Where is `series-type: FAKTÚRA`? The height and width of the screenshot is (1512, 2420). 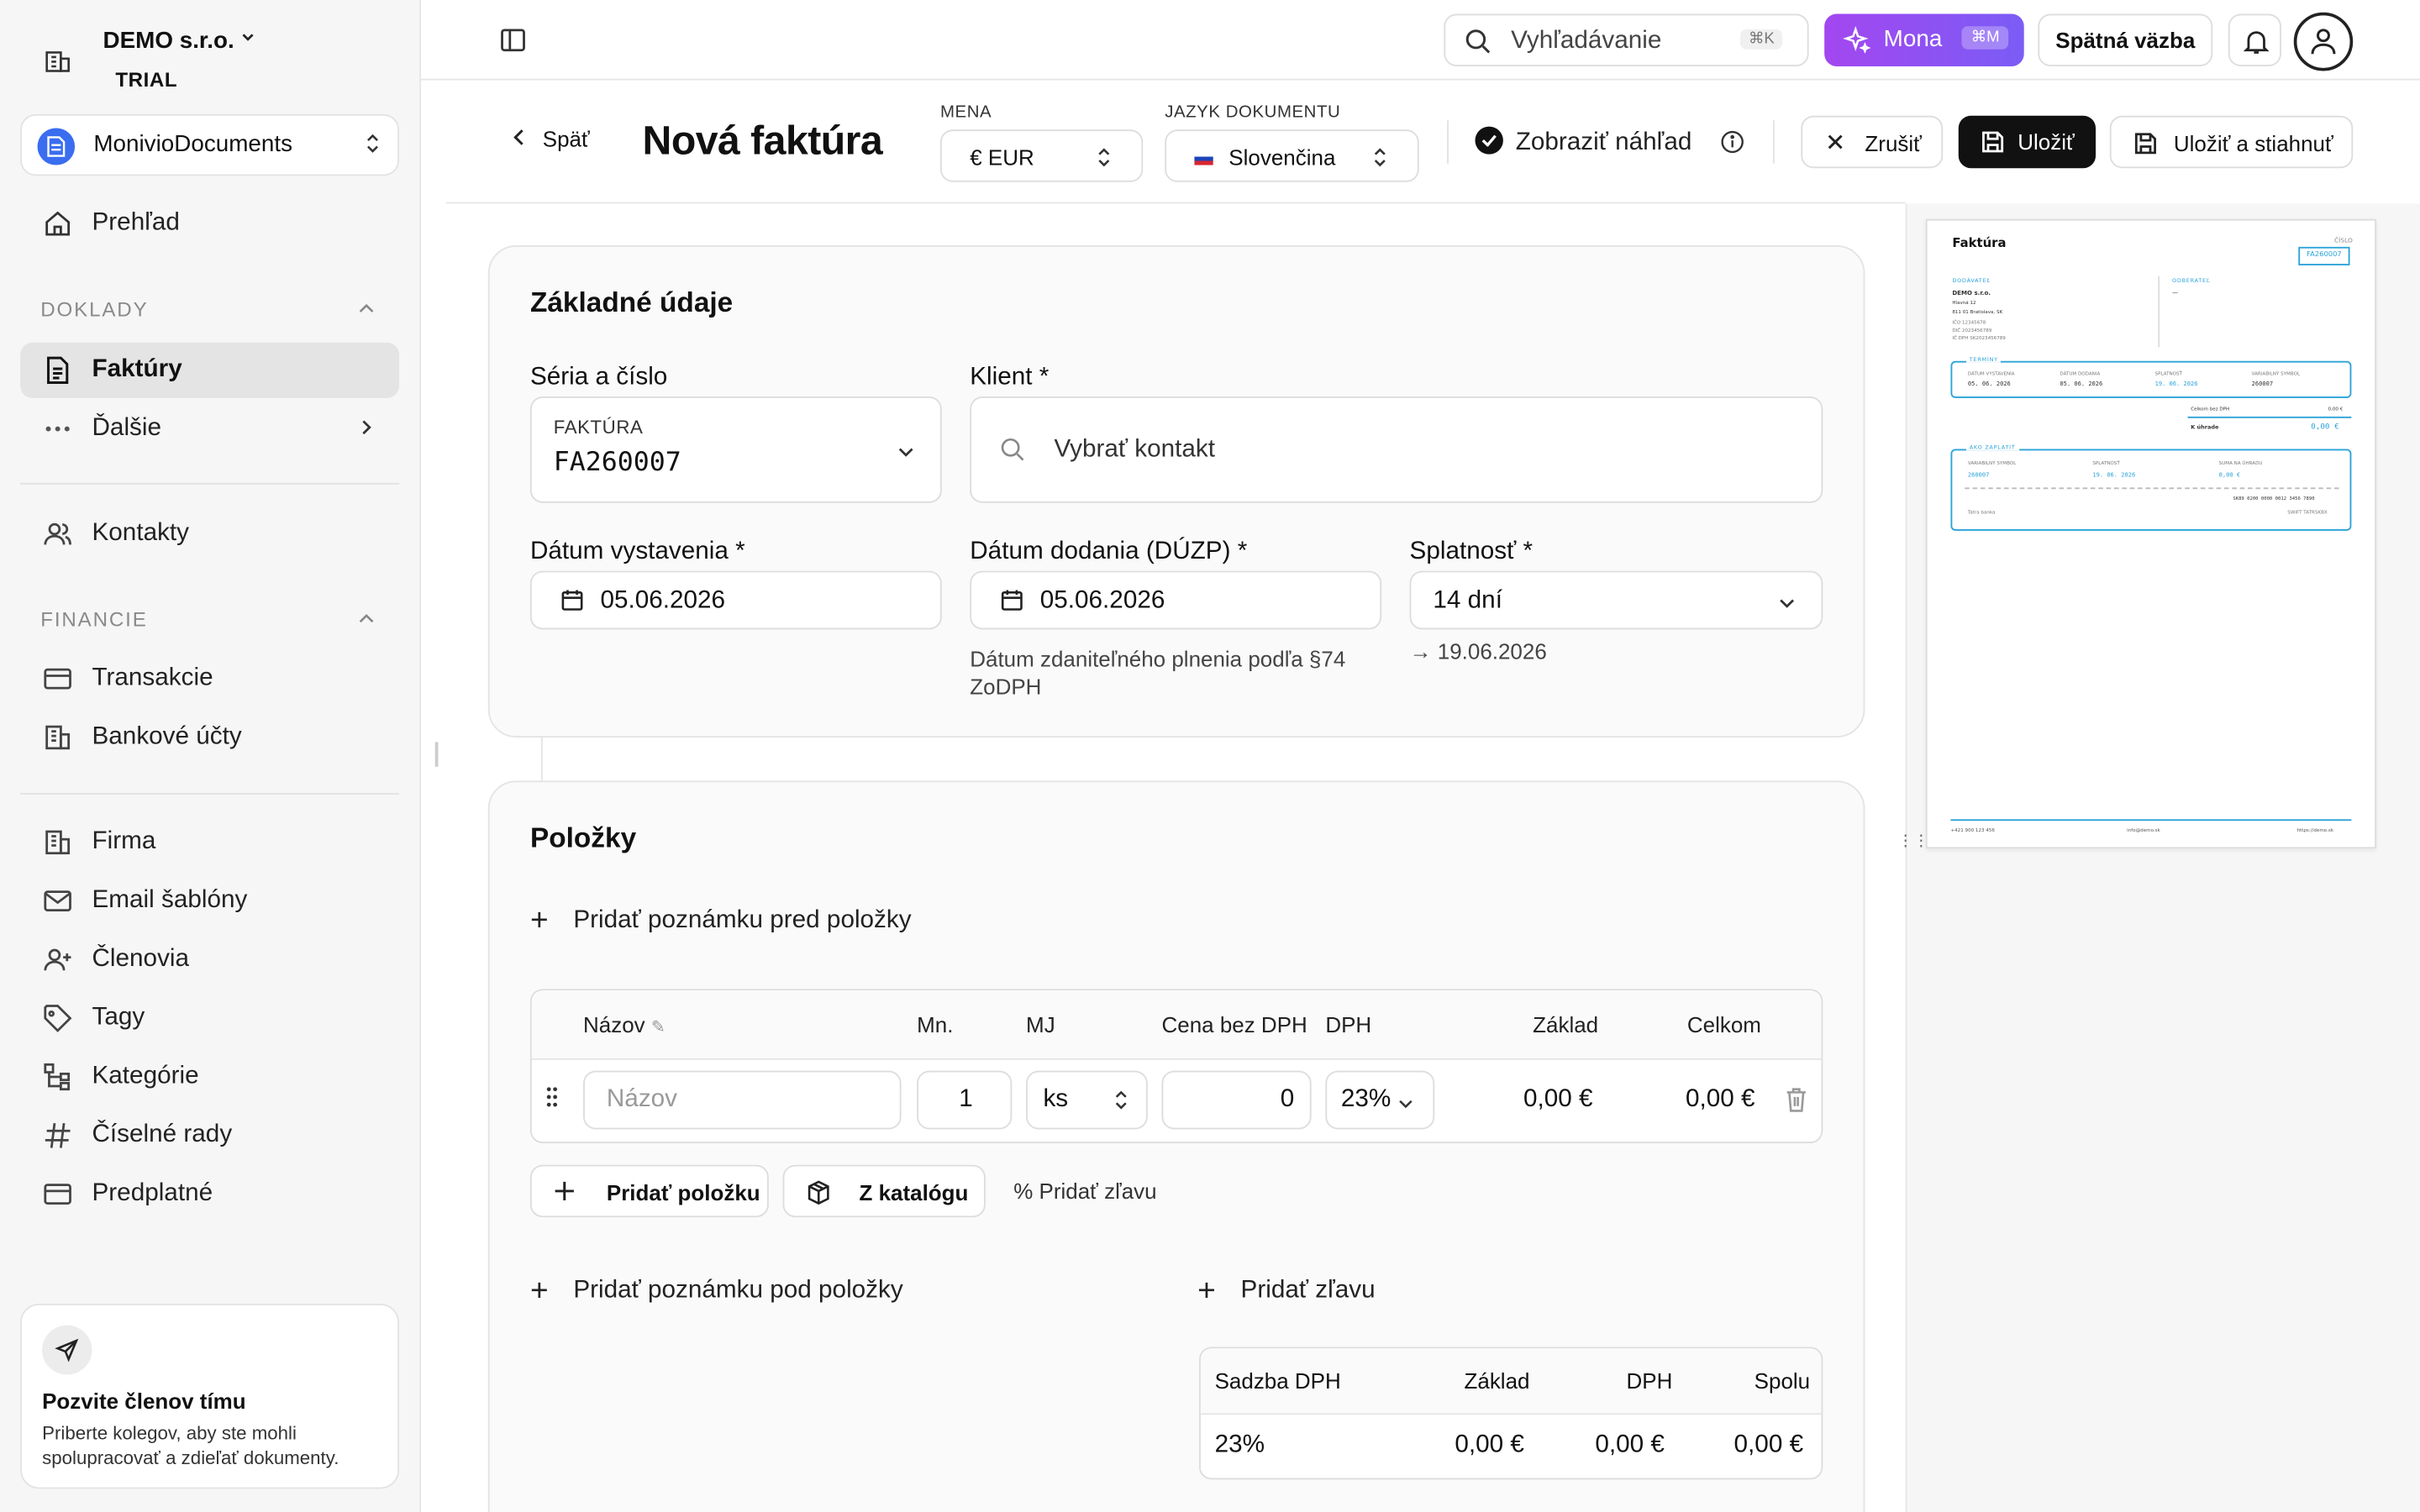
series-type: FAKTÚRA is located at coordinates (598, 427).